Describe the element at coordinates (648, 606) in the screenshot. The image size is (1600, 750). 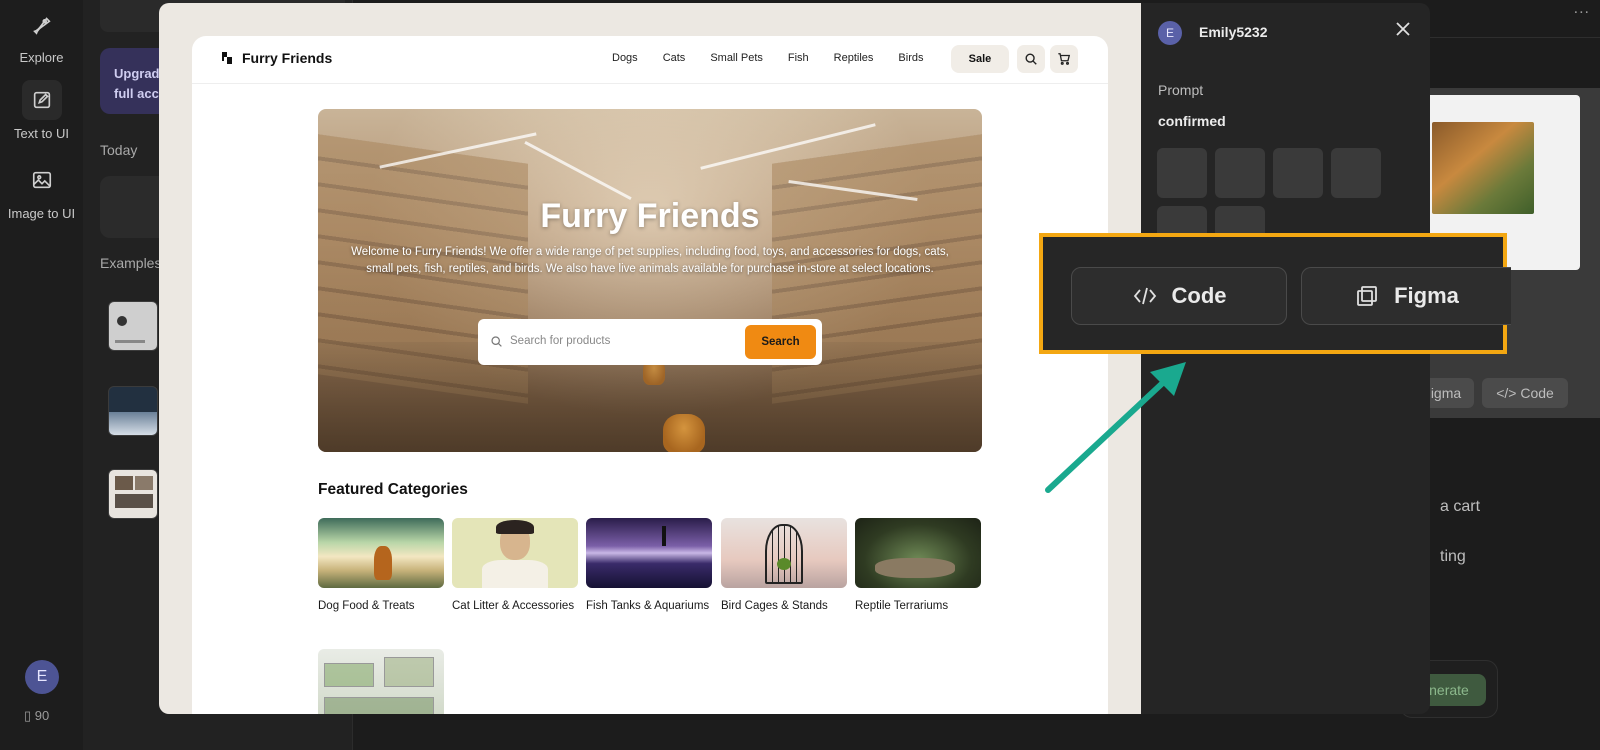
I see `category-label: Fish Tanks & Aquariums` at that location.